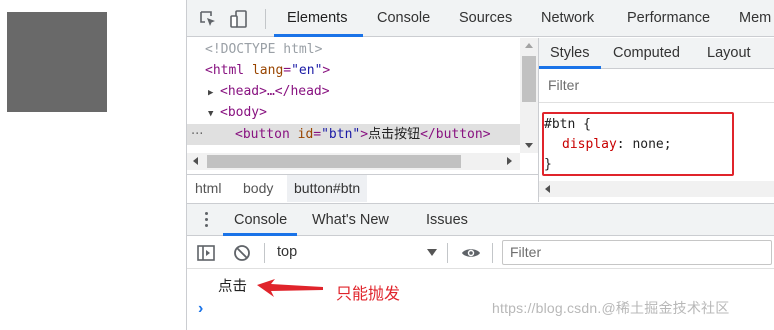 This screenshot has height=330, width=774. Describe the element at coordinates (529, 145) in the screenshot. I see `scroll-down-icon` at that location.